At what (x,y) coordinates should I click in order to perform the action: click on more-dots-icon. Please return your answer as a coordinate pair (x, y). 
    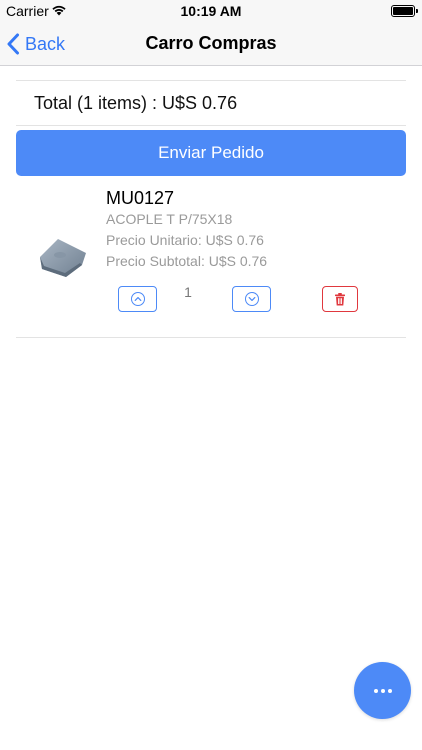
    Looking at the image, I should click on (382, 690).